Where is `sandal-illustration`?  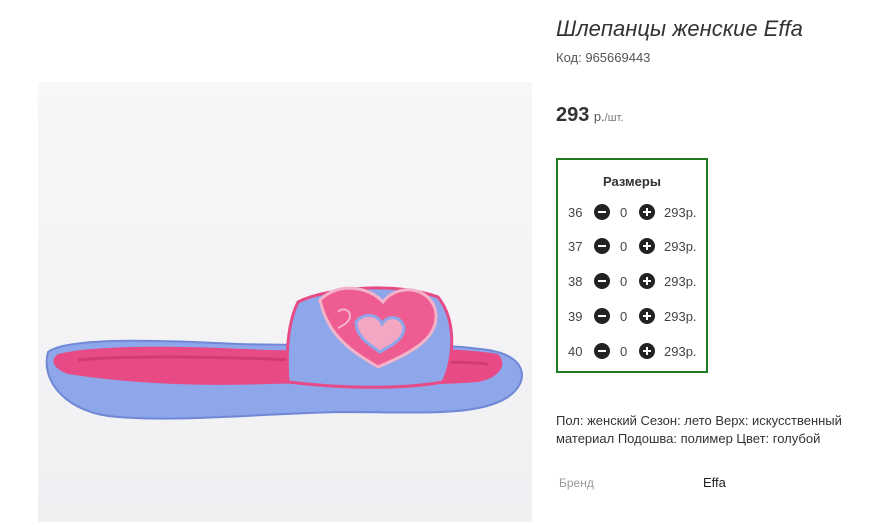 sandal-illustration is located at coordinates (284, 353).